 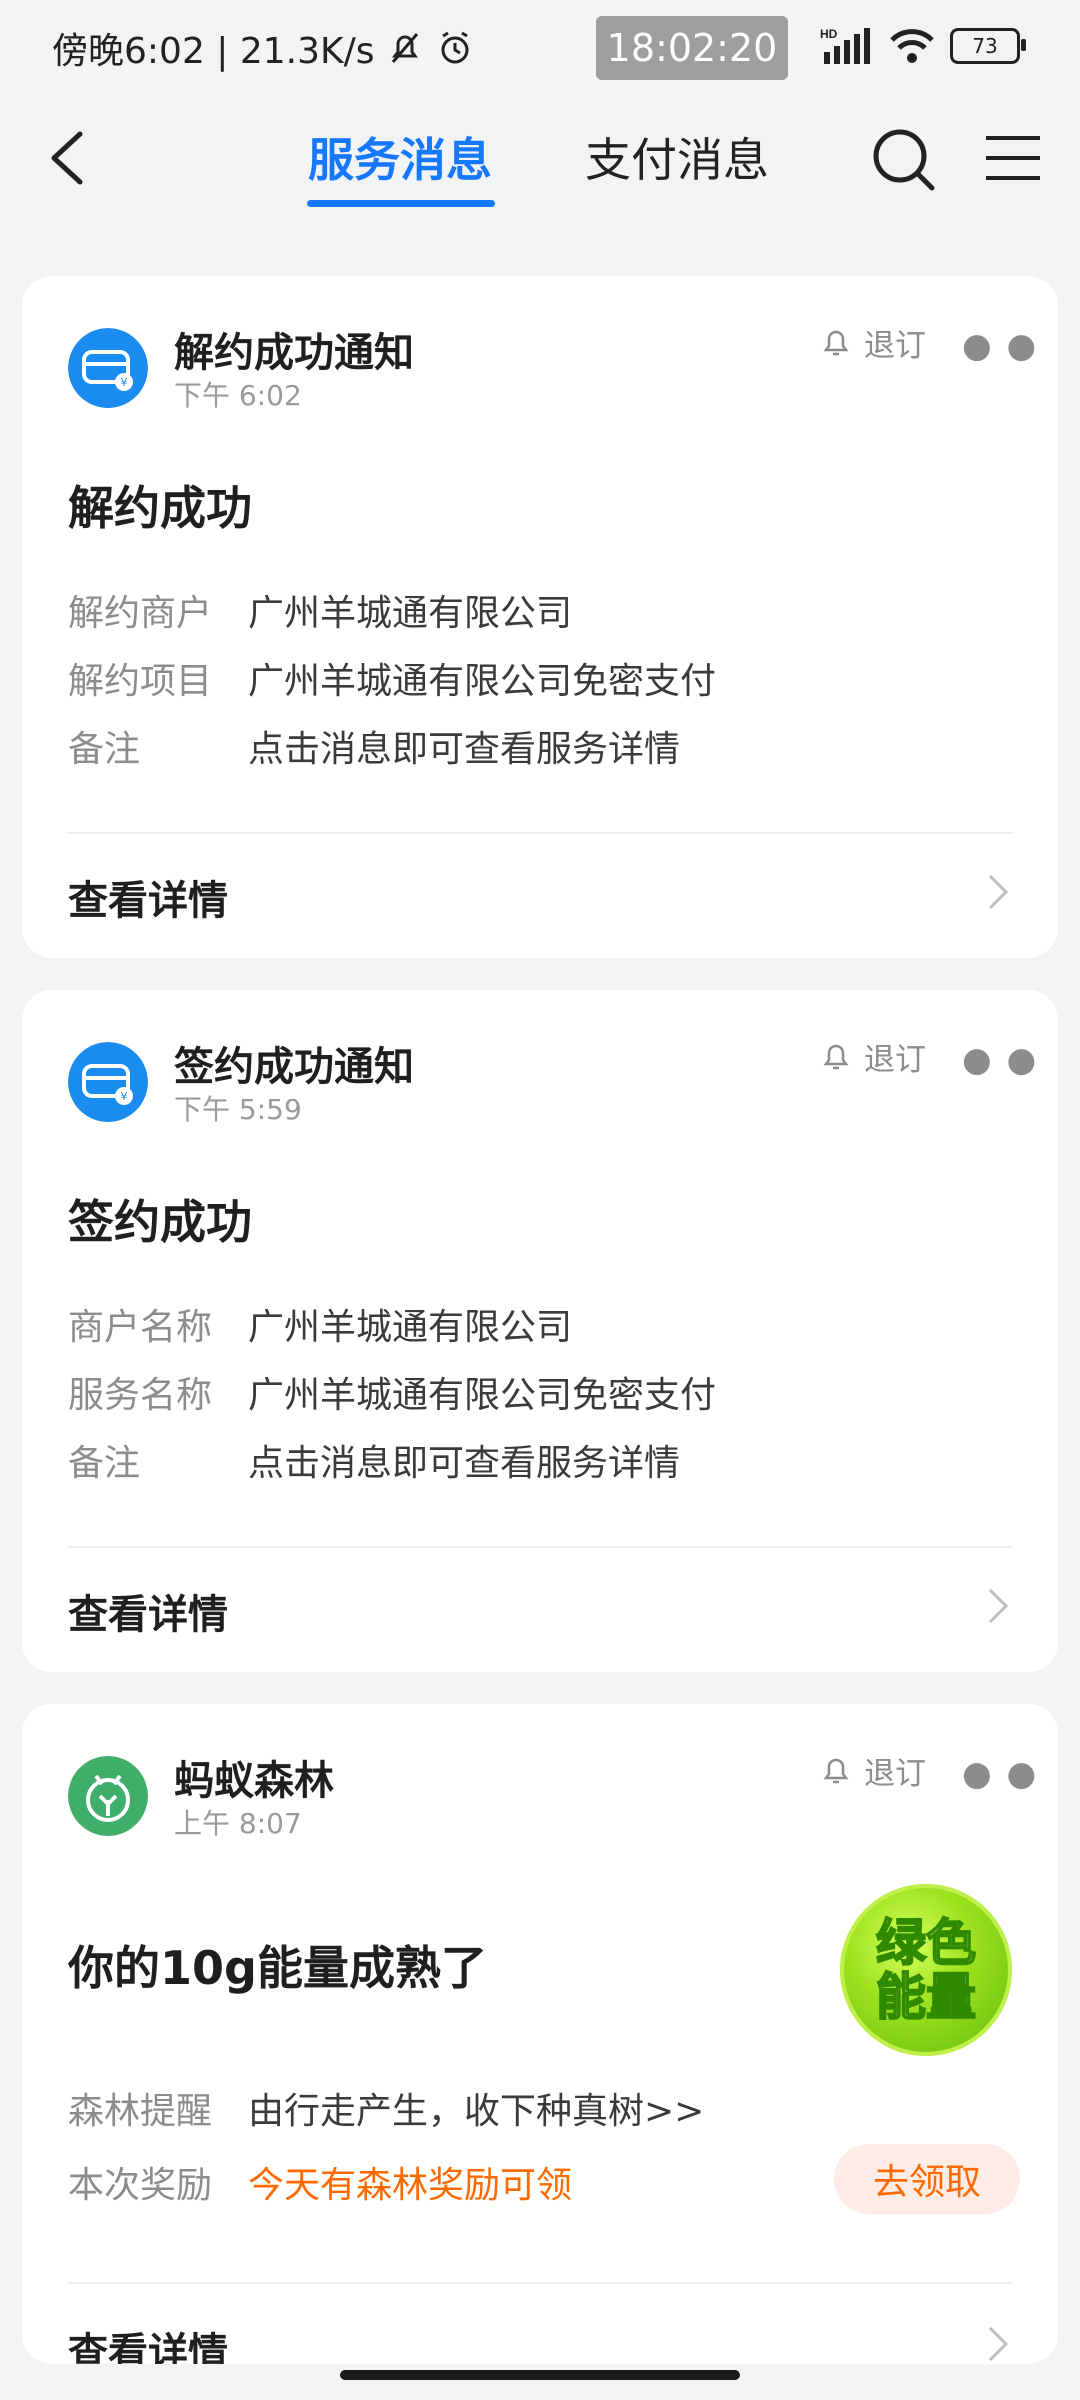 I want to click on status-bar: 傍晚6:02 | 21.3K/s 18:02:20 HD 73, so click(x=540, y=50).